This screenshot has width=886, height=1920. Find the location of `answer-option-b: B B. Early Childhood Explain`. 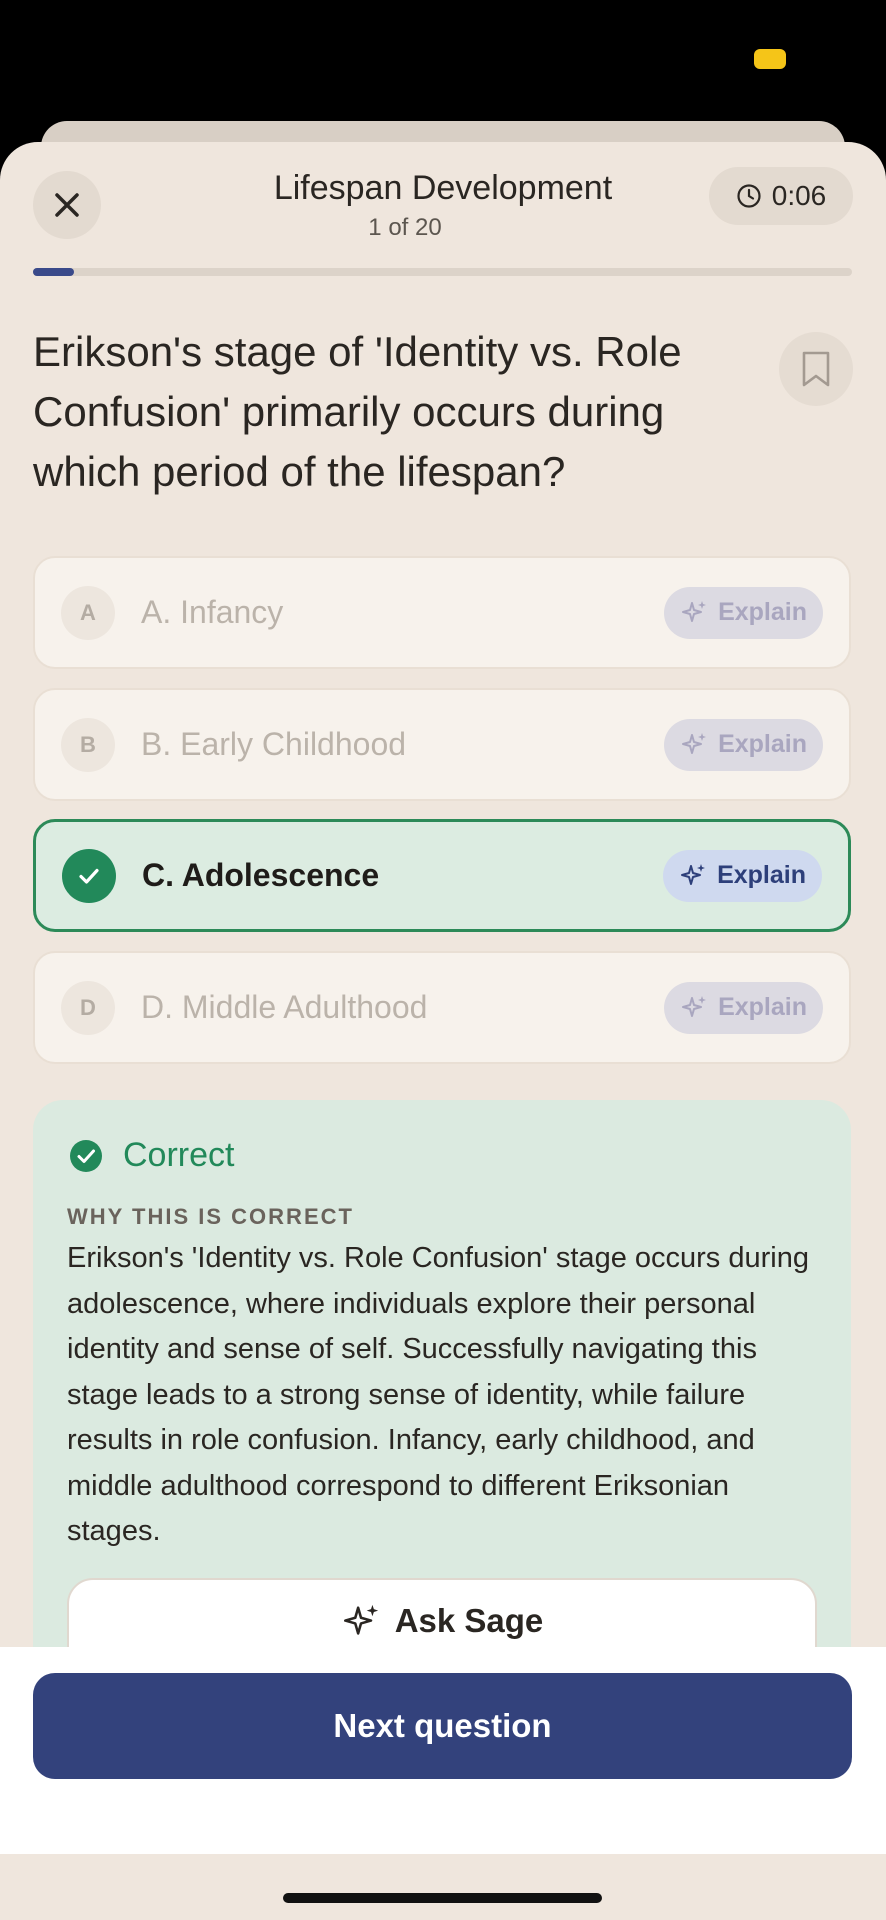

answer-option-b: B B. Early Childhood Explain is located at coordinates (442, 744).